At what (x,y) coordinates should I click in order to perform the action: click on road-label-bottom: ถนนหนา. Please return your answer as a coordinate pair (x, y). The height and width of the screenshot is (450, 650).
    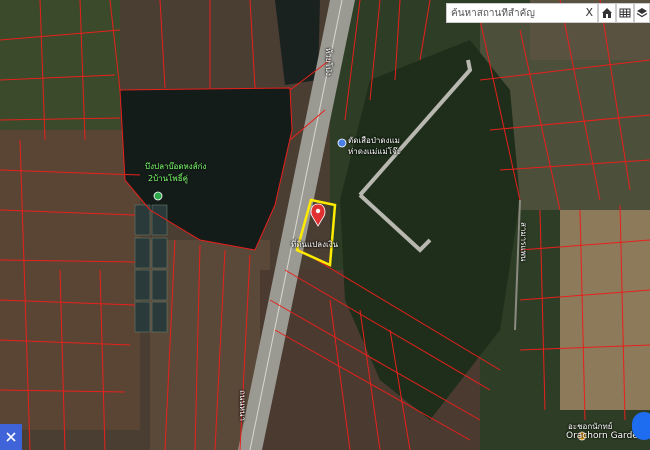
    Looking at the image, I should click on (242, 406).